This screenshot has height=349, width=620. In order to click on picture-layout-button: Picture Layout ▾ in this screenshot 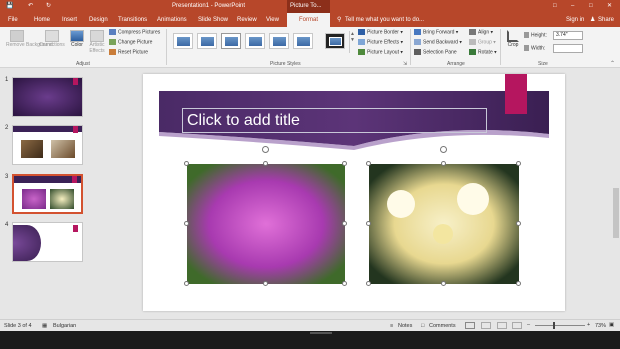, I will do `click(380, 52)`.